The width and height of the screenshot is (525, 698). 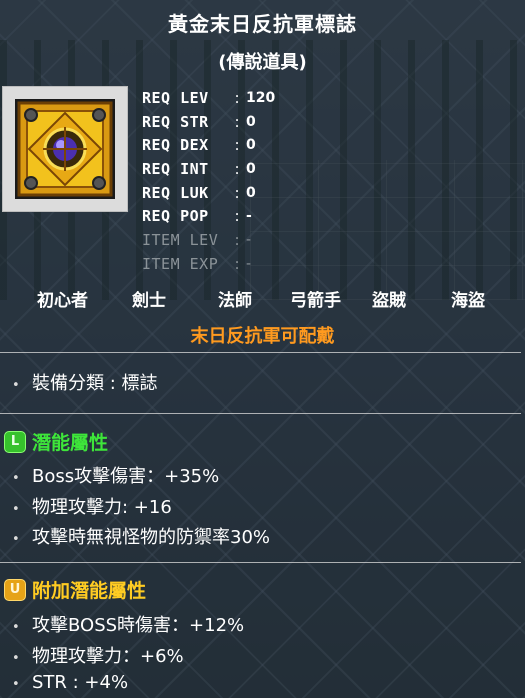 What do you see at coordinates (151, 537) in the screenshot?
I see `potential-line-text: 攻擊時無視怪物的防禦率30%` at bounding box center [151, 537].